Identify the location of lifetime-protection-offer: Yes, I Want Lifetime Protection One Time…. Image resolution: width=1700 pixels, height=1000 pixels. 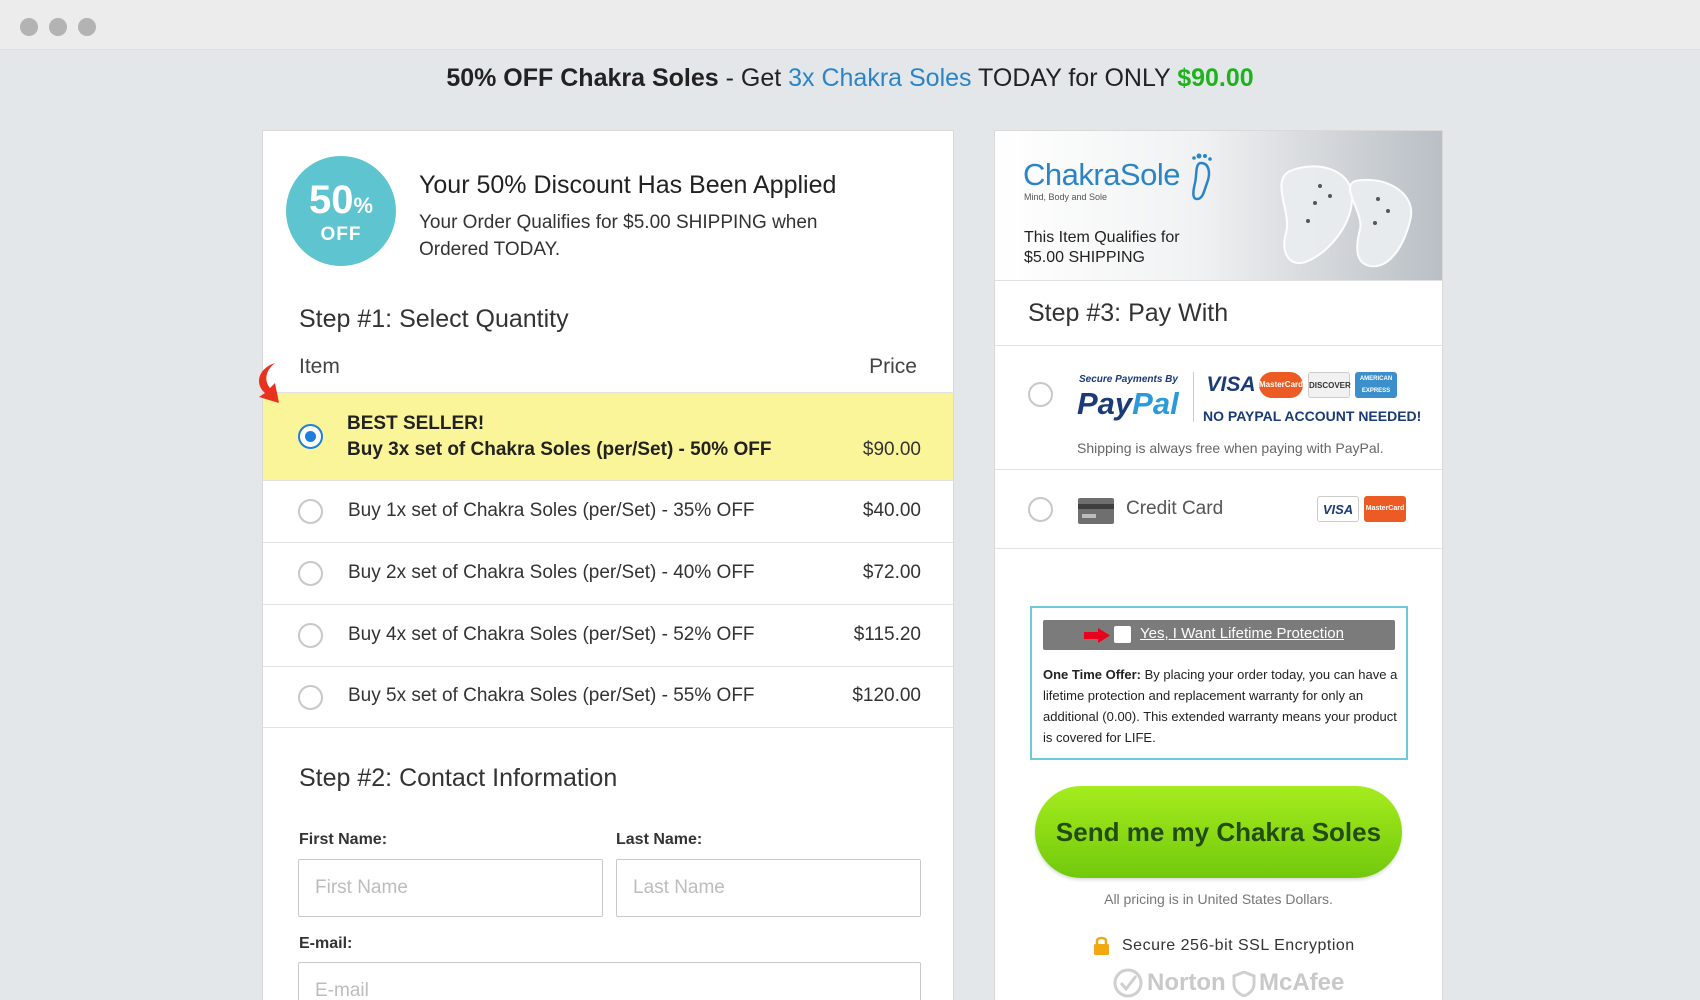
(1219, 683).